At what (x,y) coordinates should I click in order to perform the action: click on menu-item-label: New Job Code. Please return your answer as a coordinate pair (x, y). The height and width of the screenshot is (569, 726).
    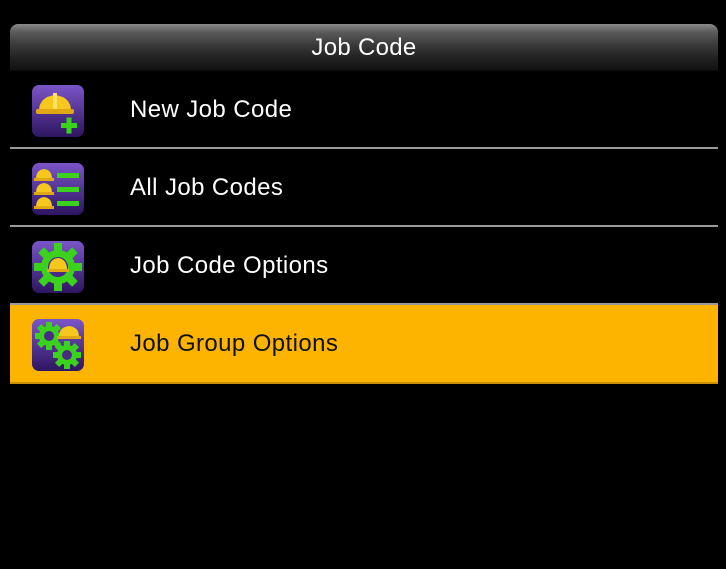
    Looking at the image, I should click on (211, 109).